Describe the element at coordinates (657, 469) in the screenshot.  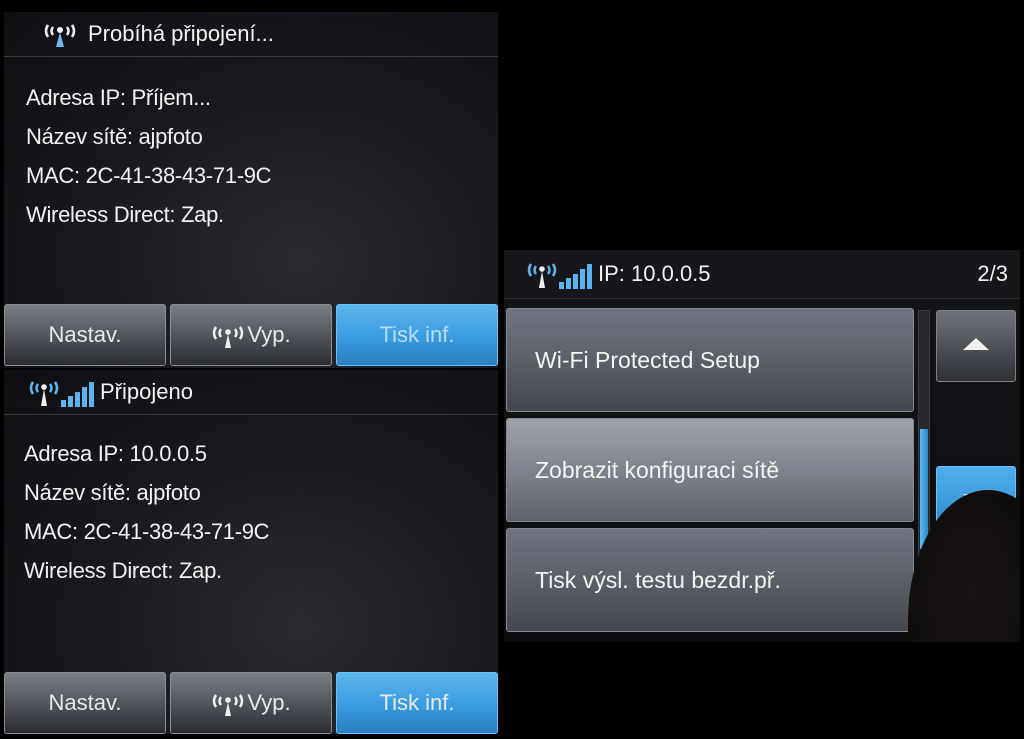
I see `menu-item-label: Zobrazit konfiguraci sítě` at that location.